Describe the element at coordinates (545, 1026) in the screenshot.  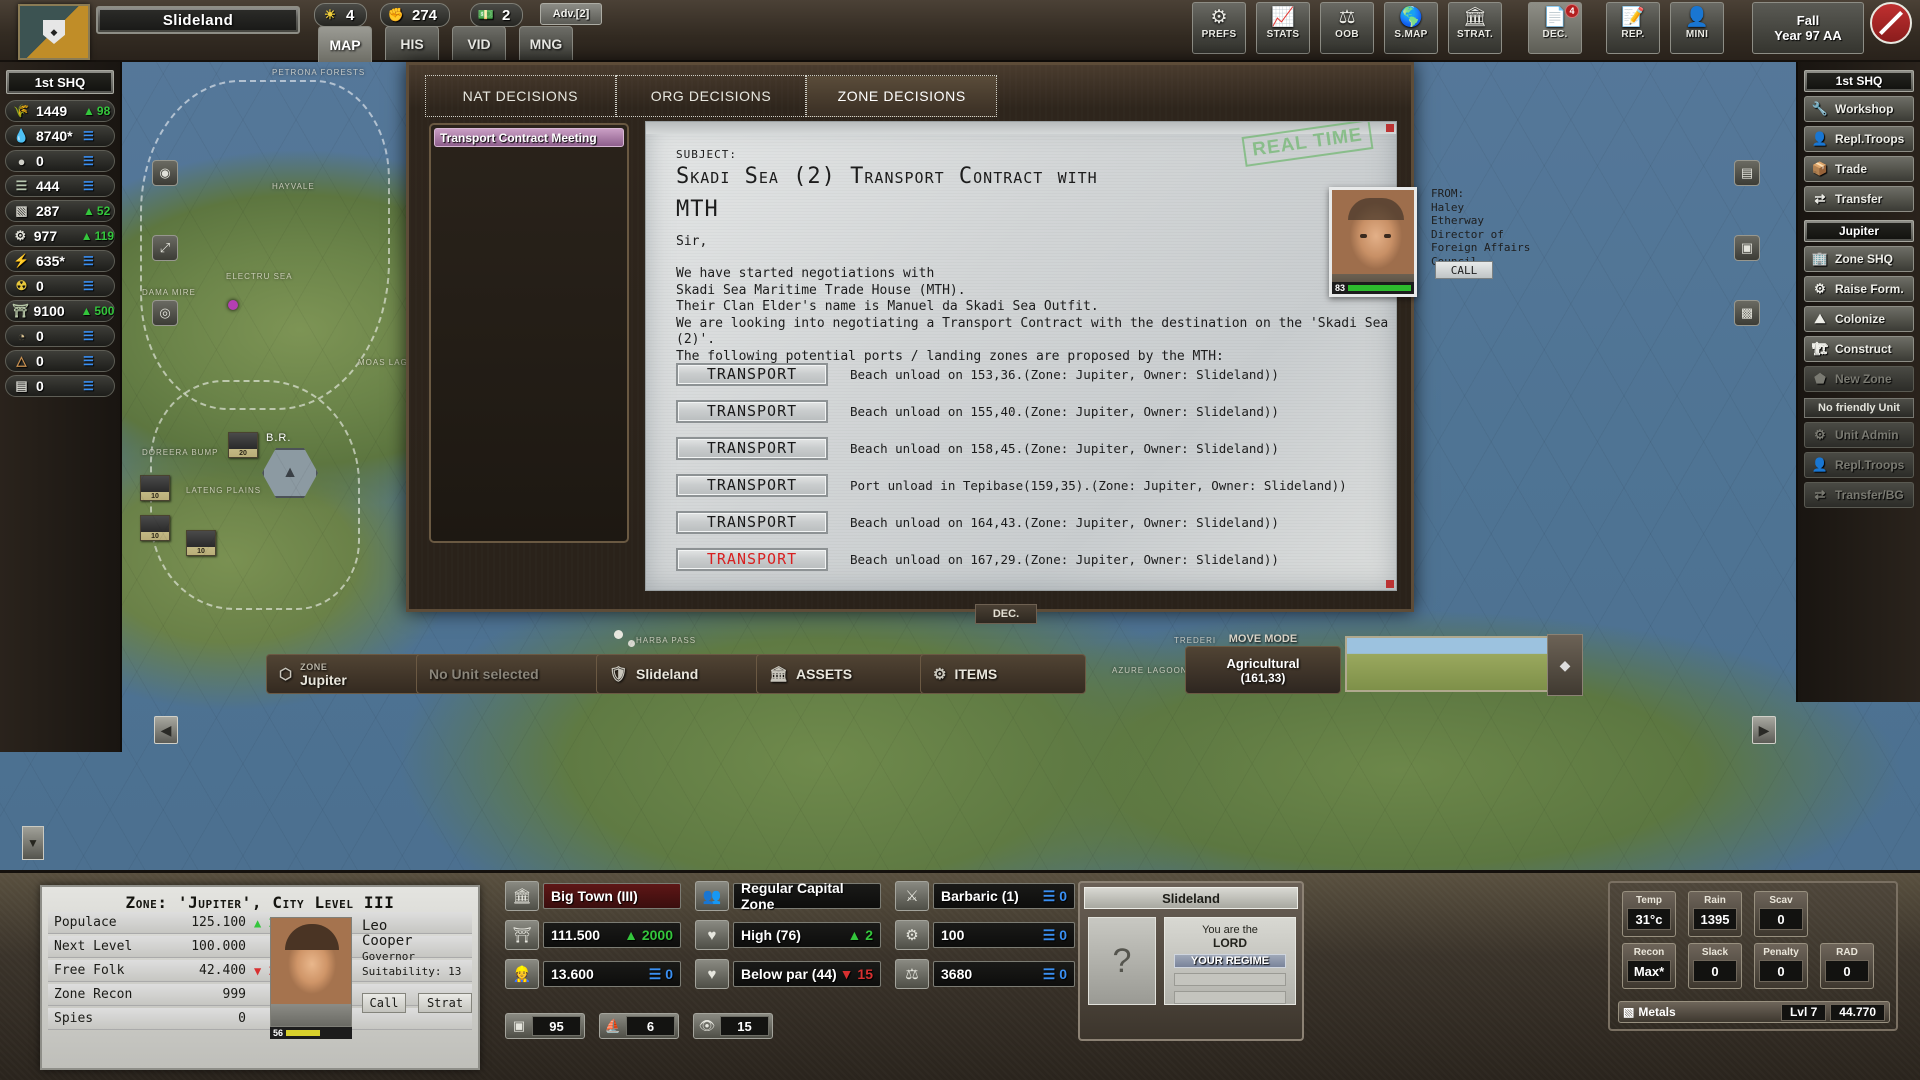
I see `stat-small-supply: ▣ 95` at that location.